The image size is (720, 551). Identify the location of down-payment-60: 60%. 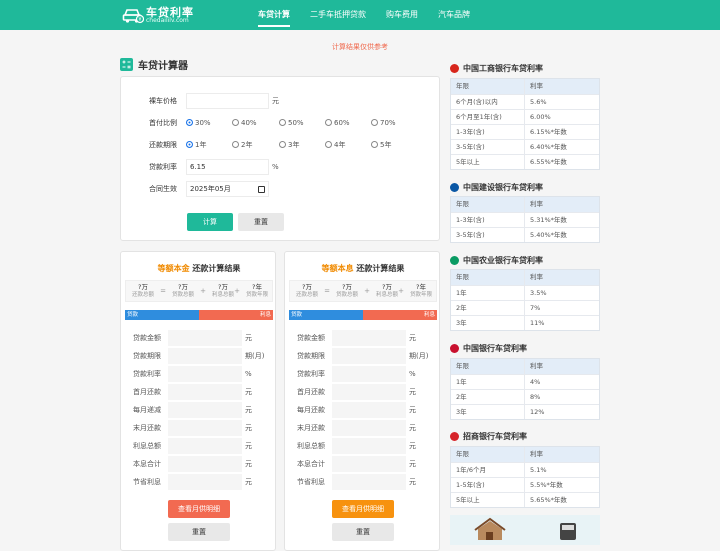
(337, 123).